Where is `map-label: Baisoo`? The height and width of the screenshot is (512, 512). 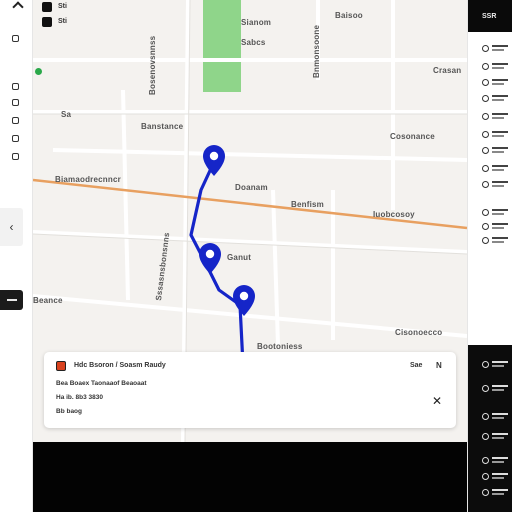 map-label: Baisoo is located at coordinates (349, 15).